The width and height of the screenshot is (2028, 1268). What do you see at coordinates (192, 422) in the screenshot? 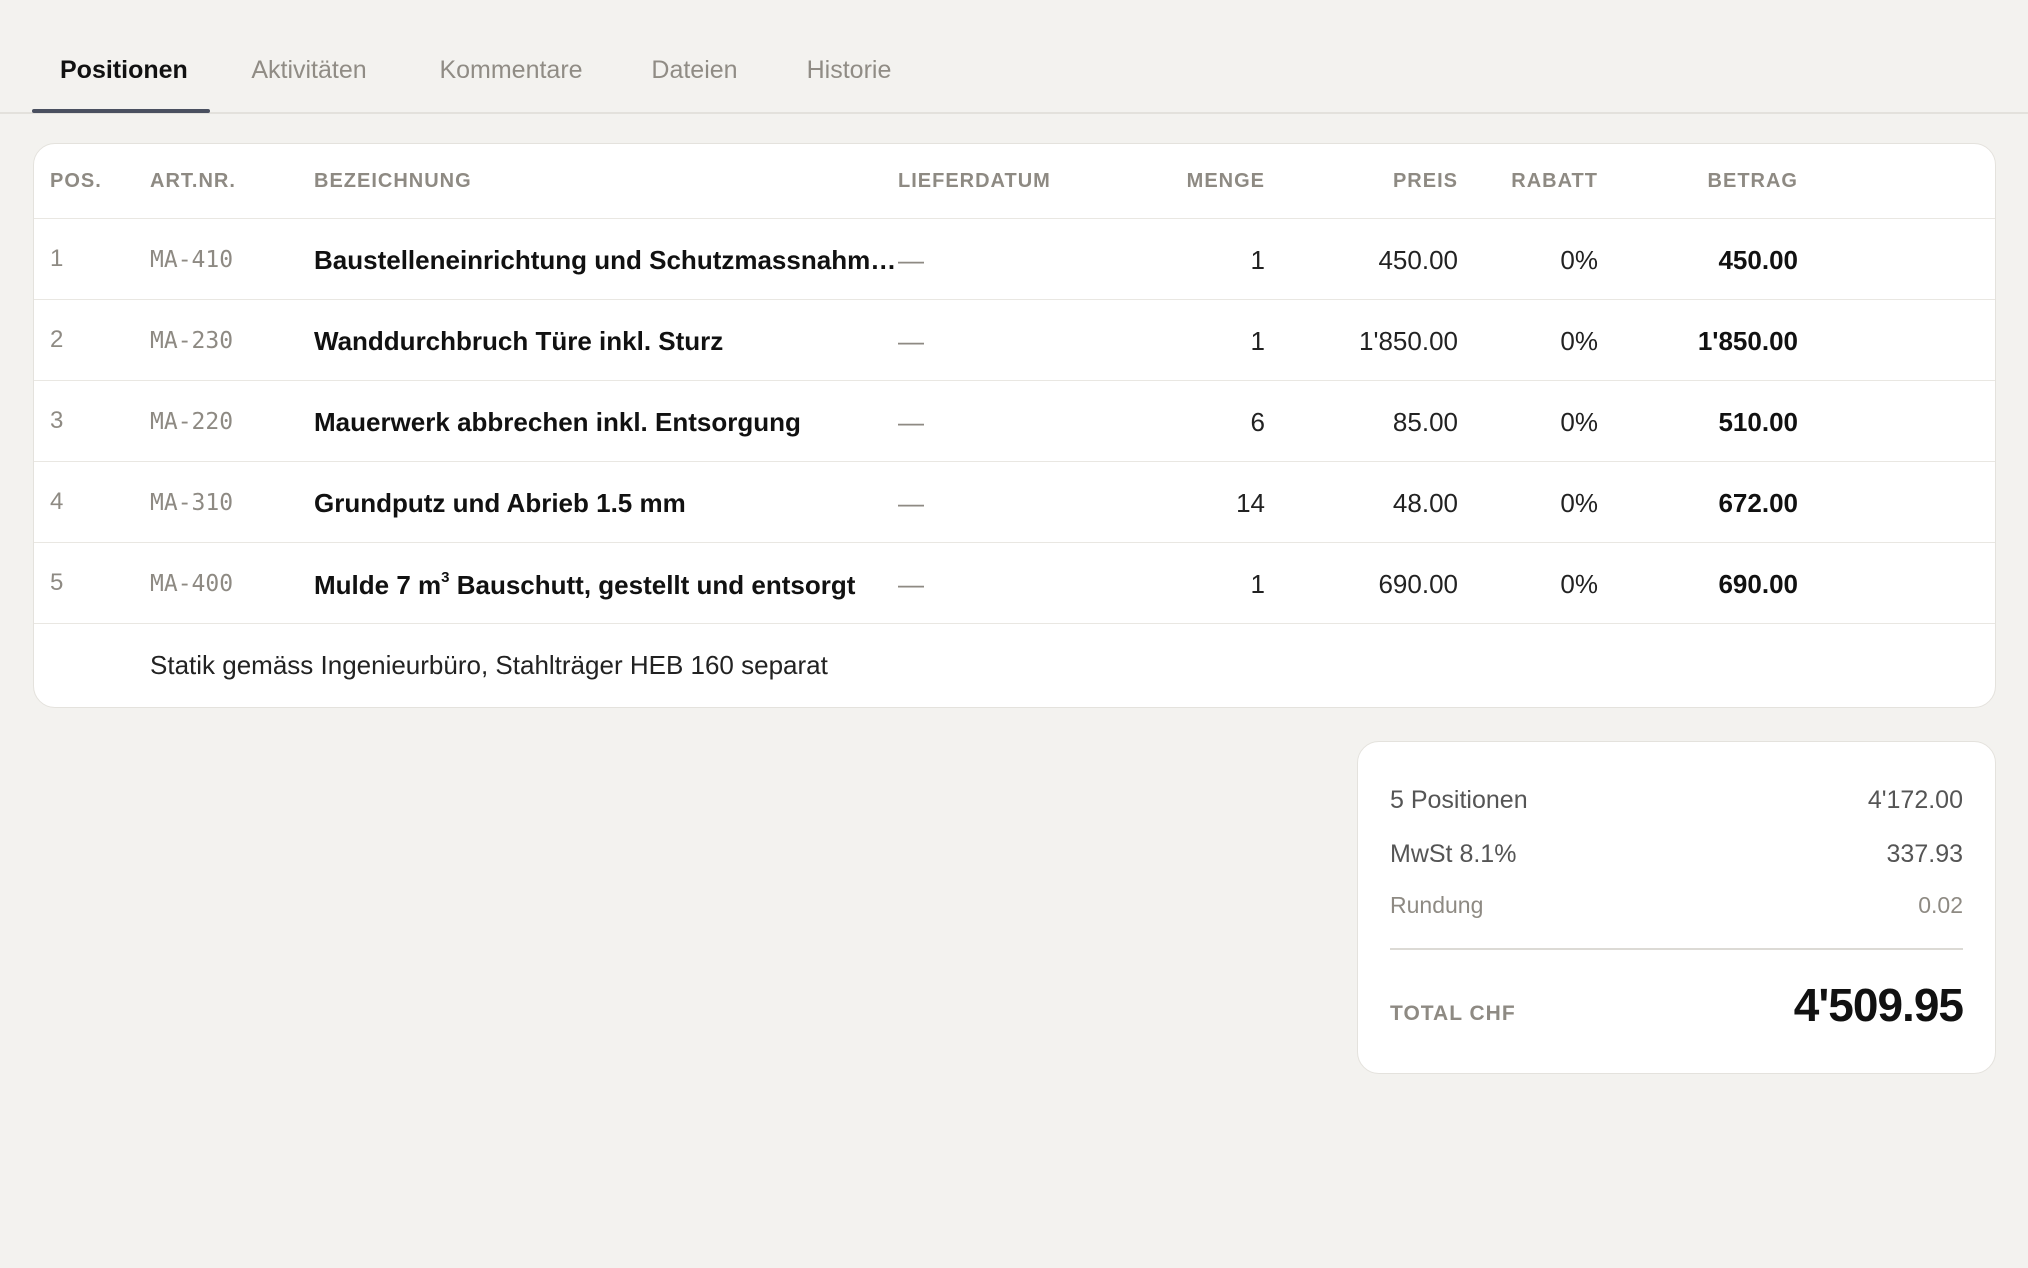
I see `row-art-nr: MA-220` at bounding box center [192, 422].